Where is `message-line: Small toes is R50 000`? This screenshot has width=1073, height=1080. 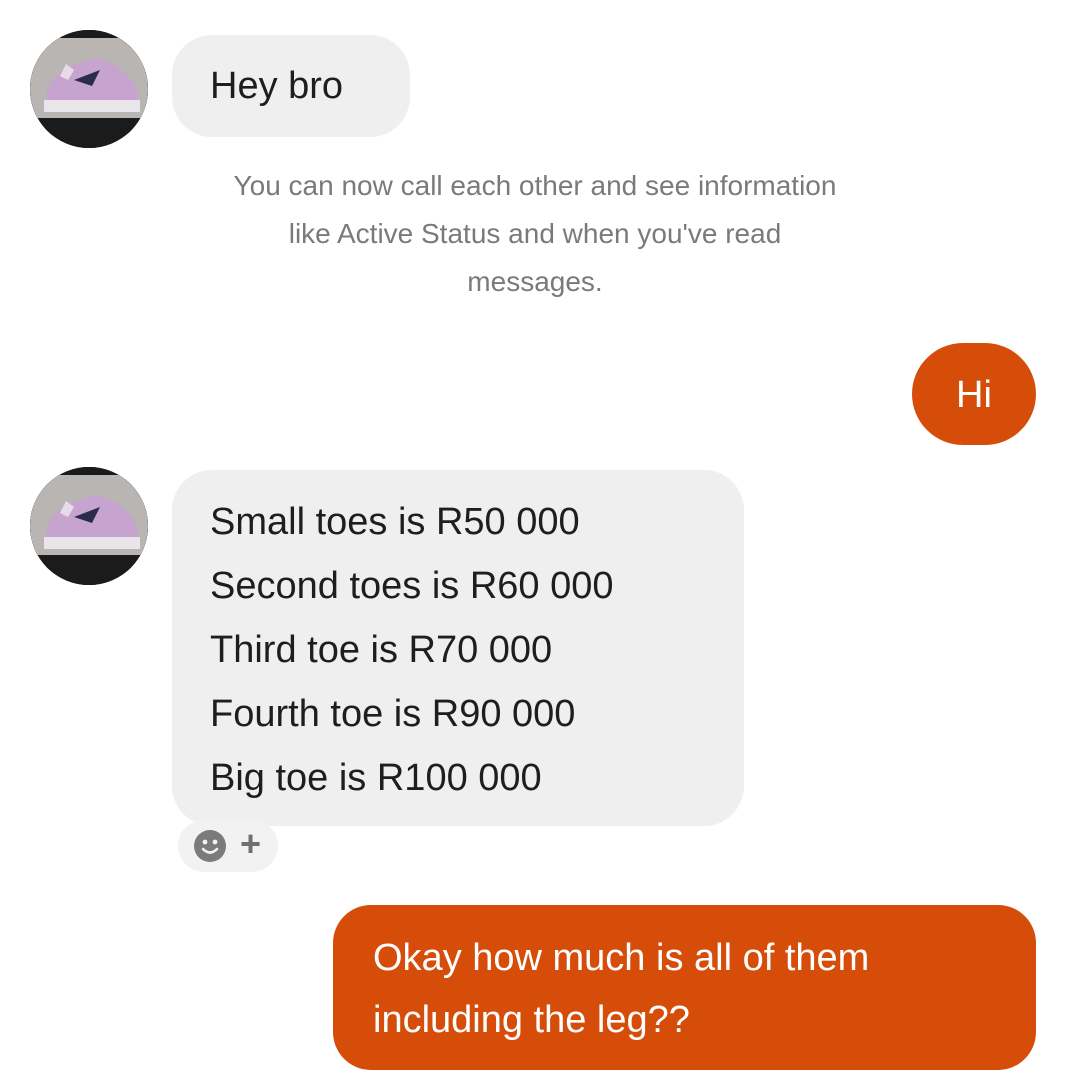
message-line: Small toes is R50 000 is located at coordinates (395, 522).